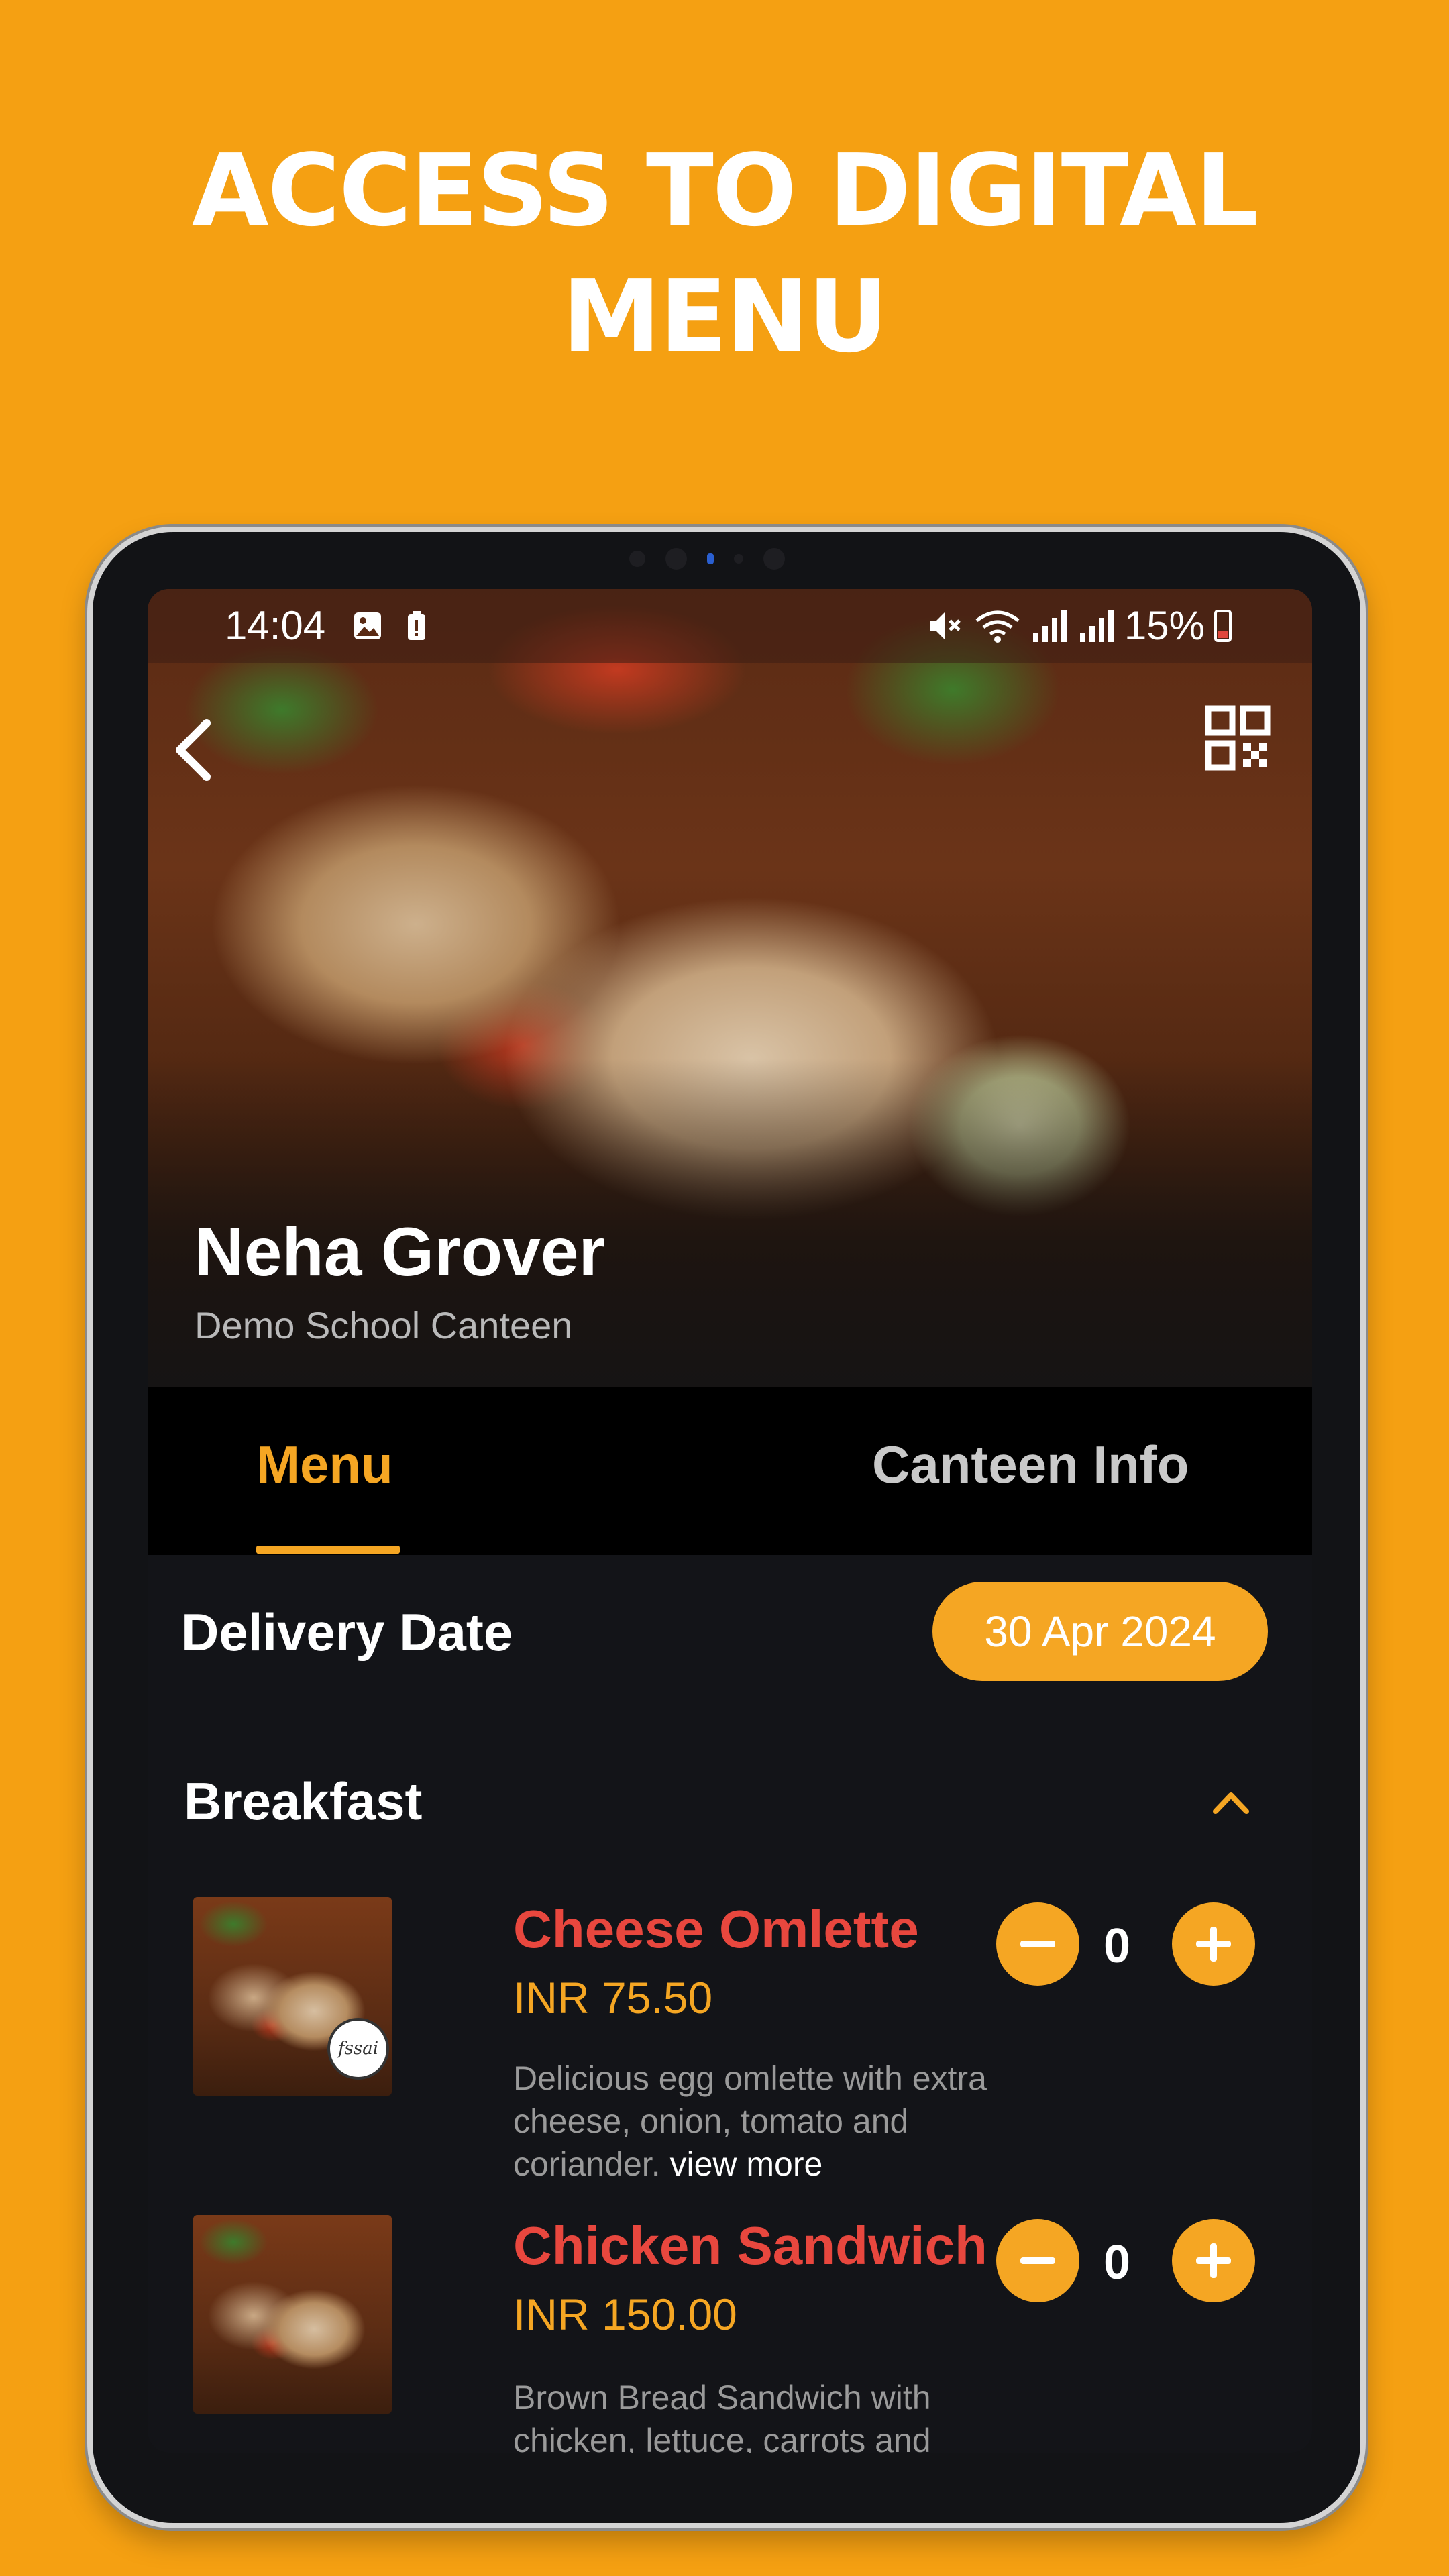  Describe the element at coordinates (945, 625) in the screenshot. I see `mute-icon` at that location.